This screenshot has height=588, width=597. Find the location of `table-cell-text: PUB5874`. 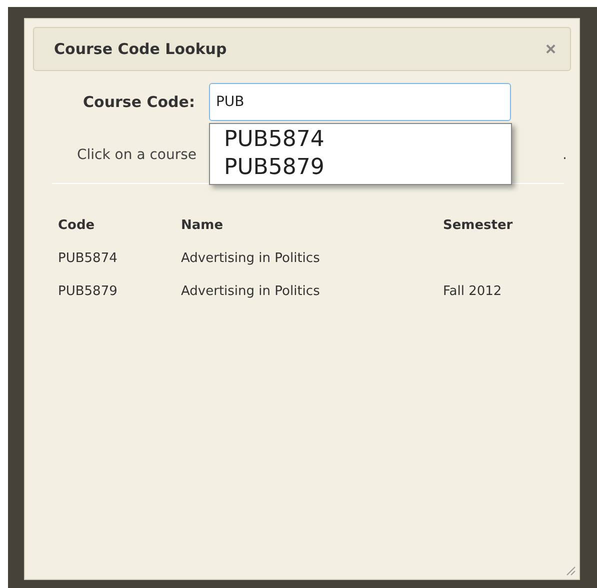

table-cell-text: PUB5874 is located at coordinates (88, 258).